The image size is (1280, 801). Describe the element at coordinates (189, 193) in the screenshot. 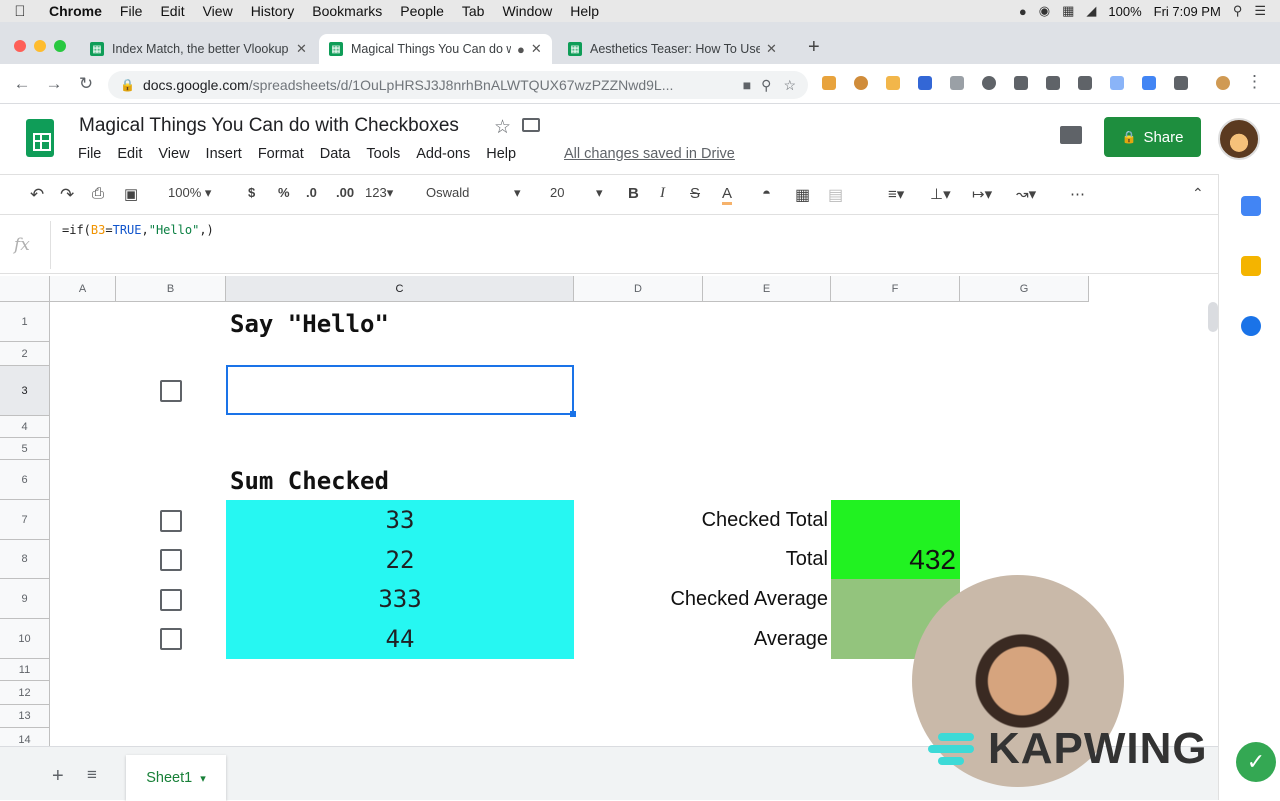

I see `zoom-select: 100% ▾` at that location.